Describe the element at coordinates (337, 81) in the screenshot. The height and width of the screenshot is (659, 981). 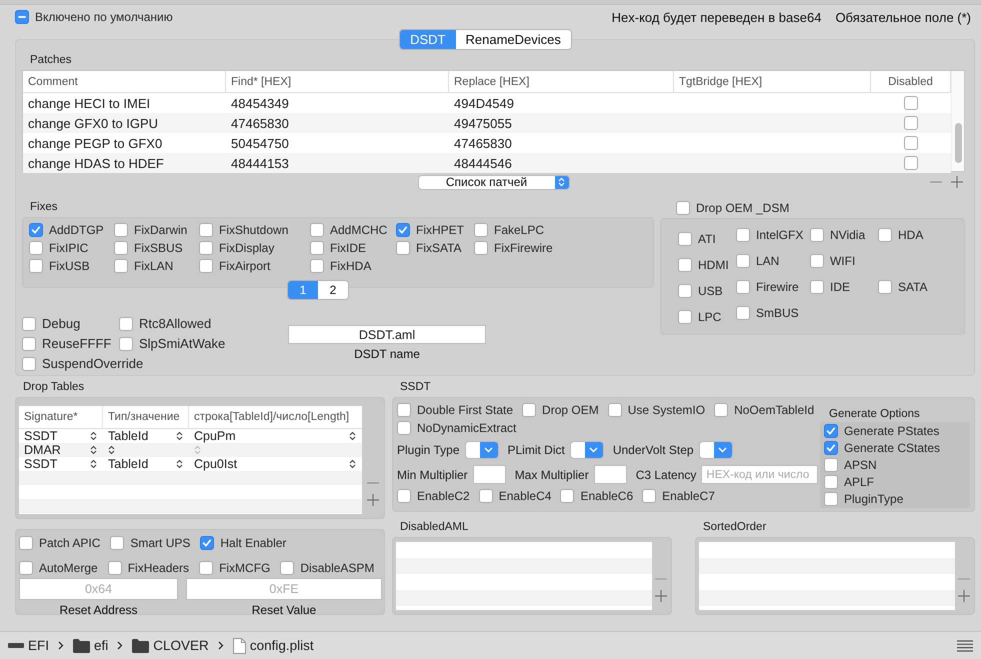
I see `column-header: Find* [HEX]` at that location.